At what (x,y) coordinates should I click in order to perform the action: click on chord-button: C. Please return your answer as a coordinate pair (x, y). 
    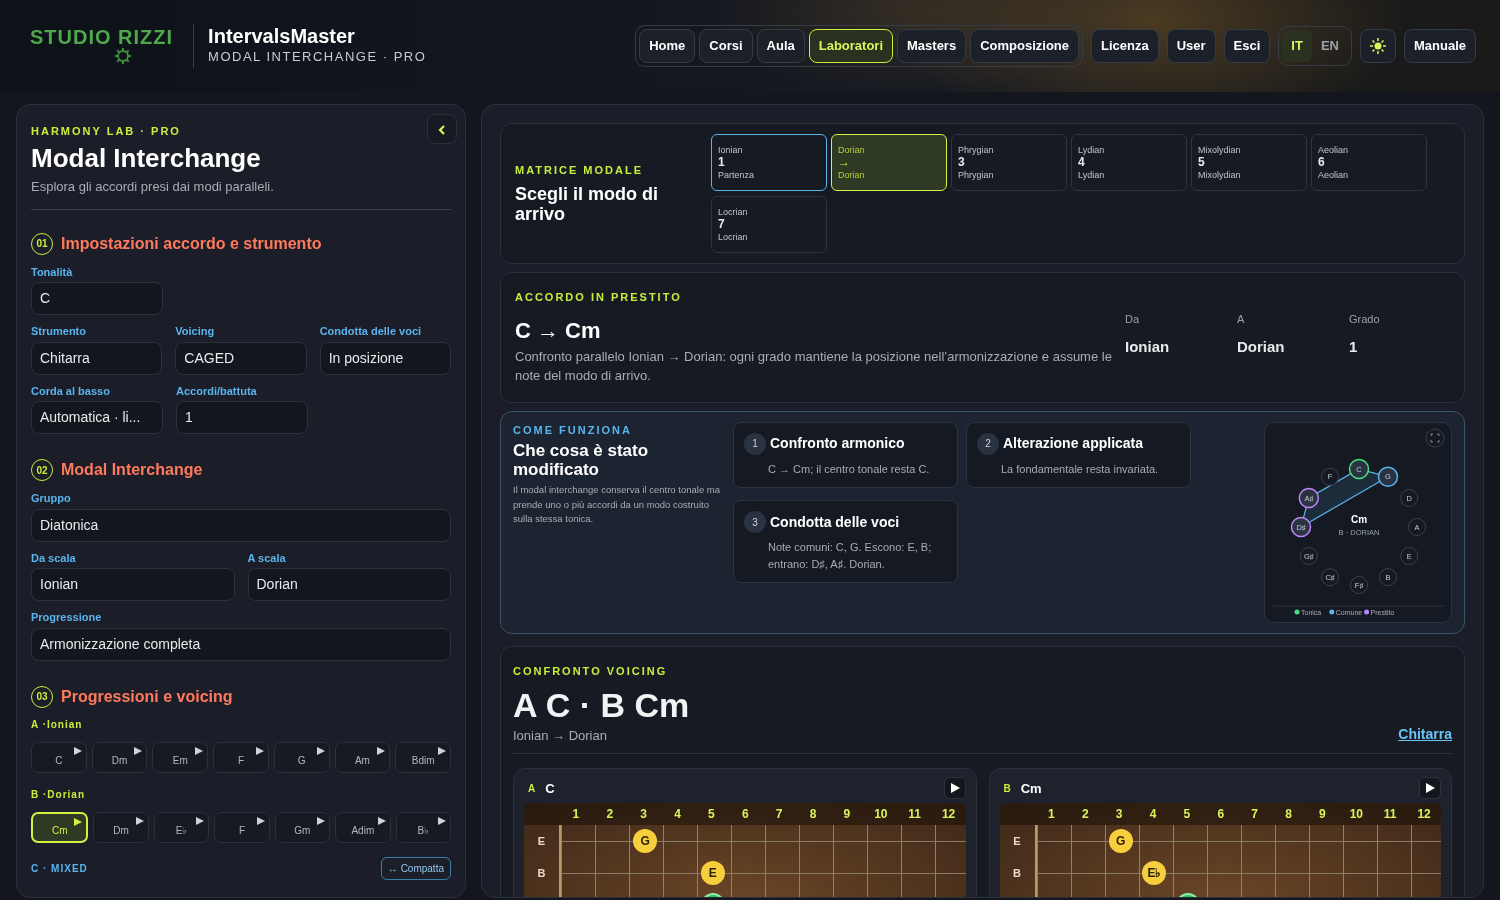
    Looking at the image, I should click on (59, 757).